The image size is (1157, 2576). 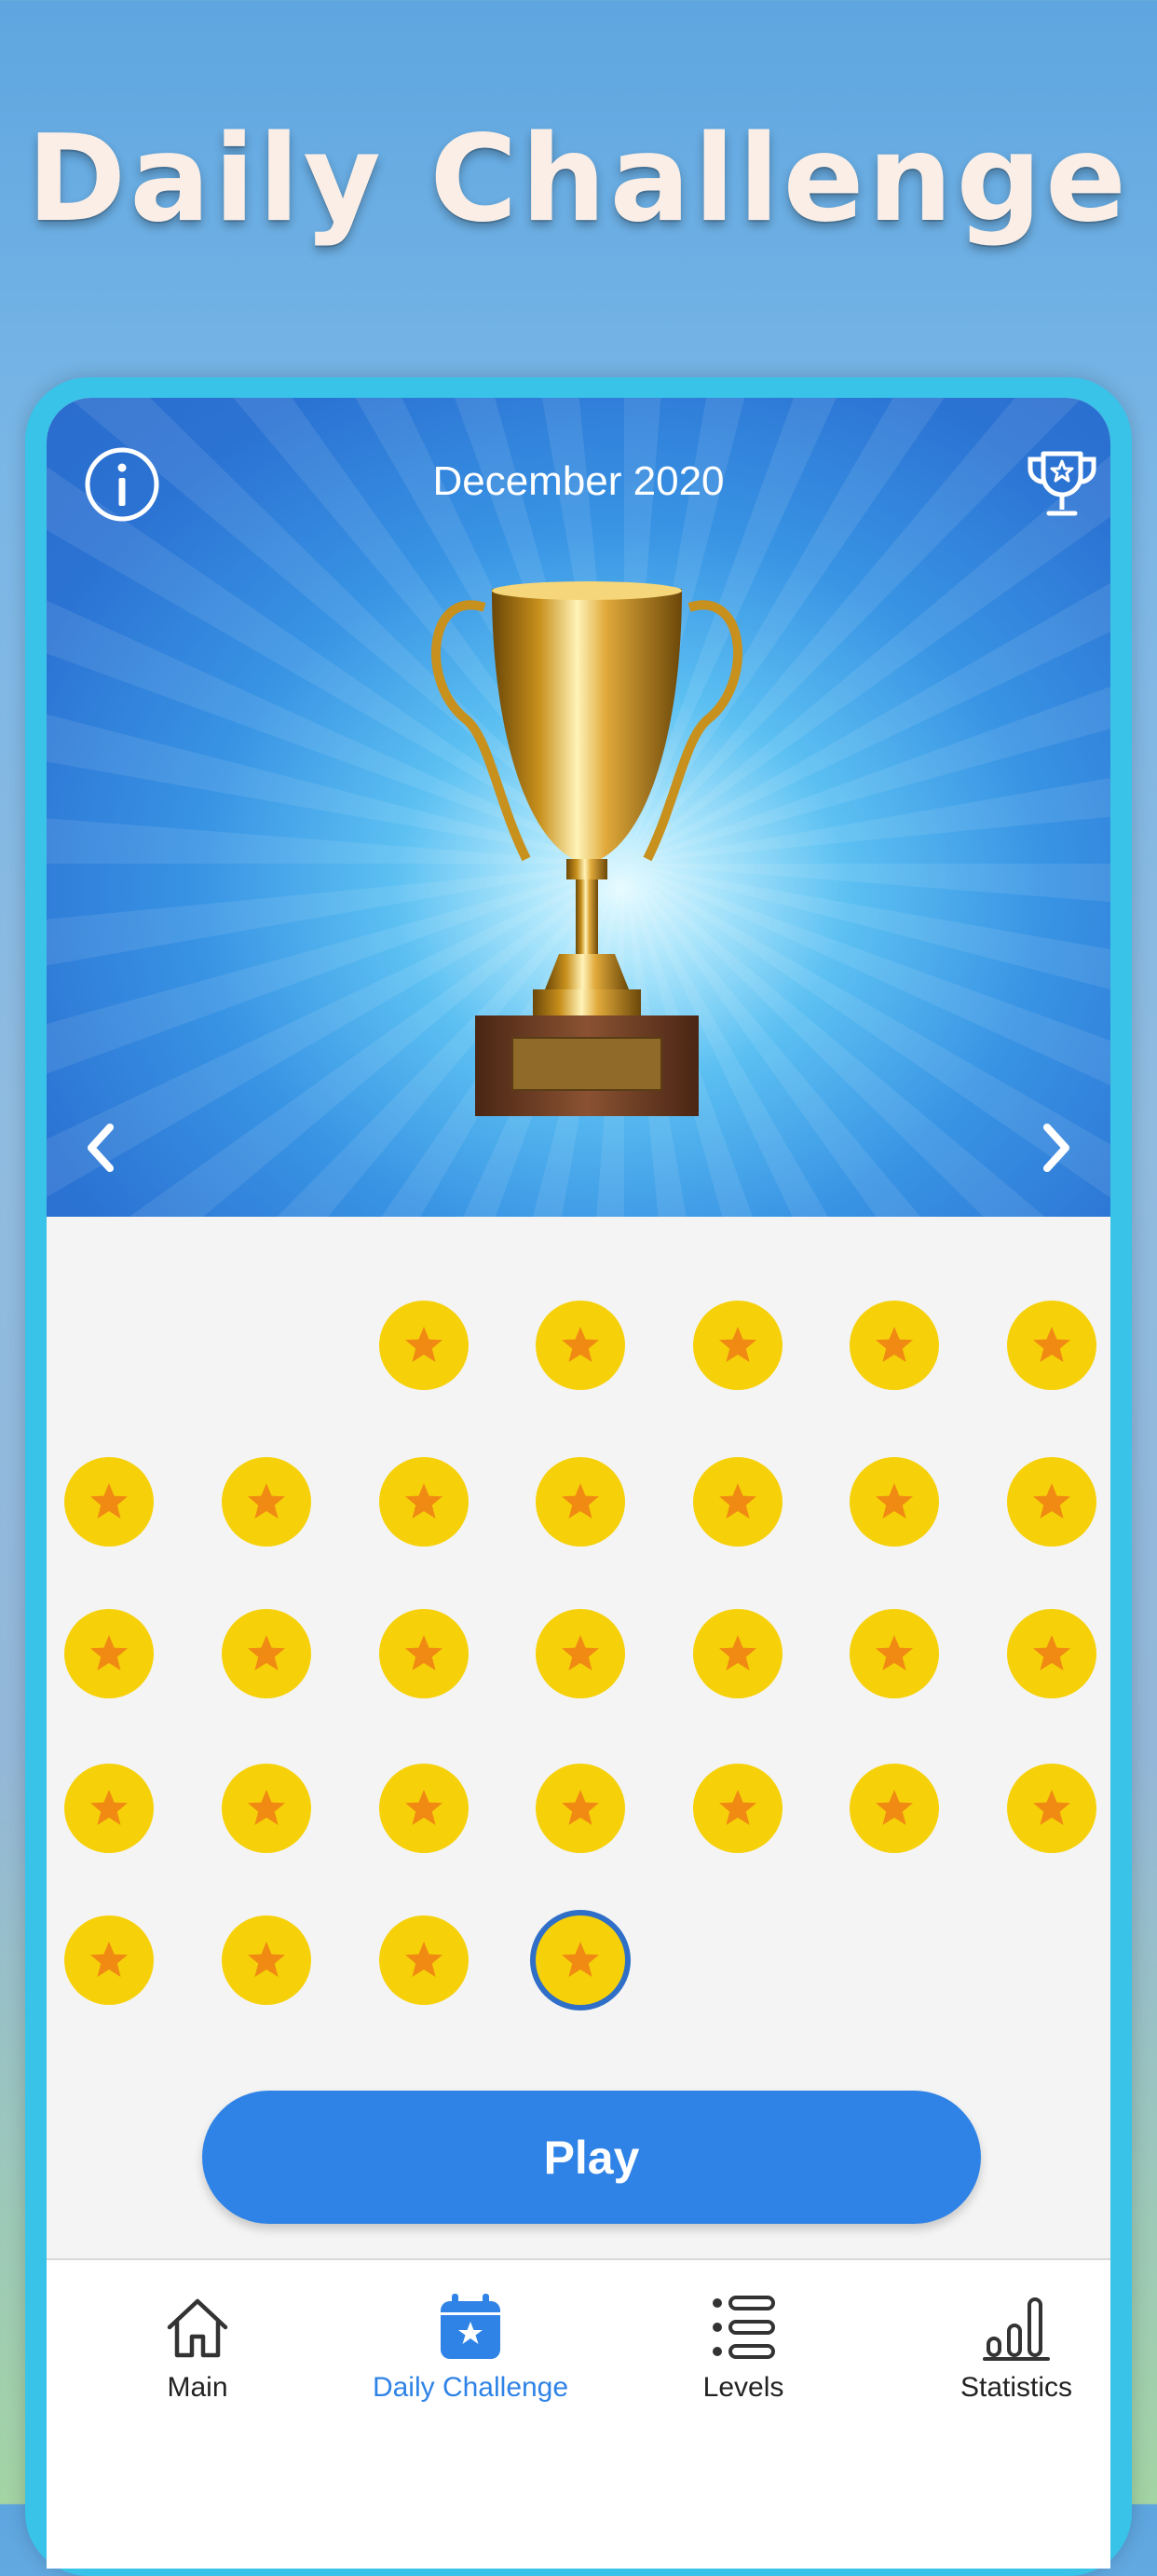 I want to click on nav-label-main: Main, so click(x=197, y=2387).